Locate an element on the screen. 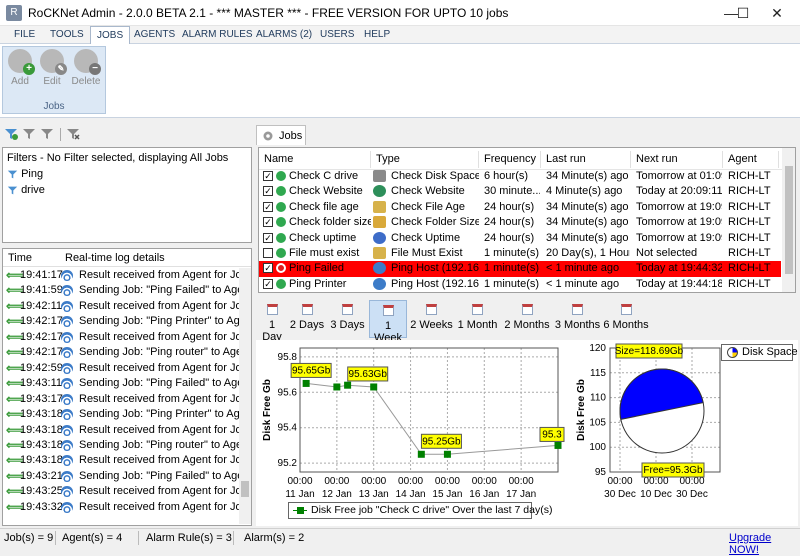 This screenshot has width=800, height=556. menu-users: USERS is located at coordinates (337, 35).